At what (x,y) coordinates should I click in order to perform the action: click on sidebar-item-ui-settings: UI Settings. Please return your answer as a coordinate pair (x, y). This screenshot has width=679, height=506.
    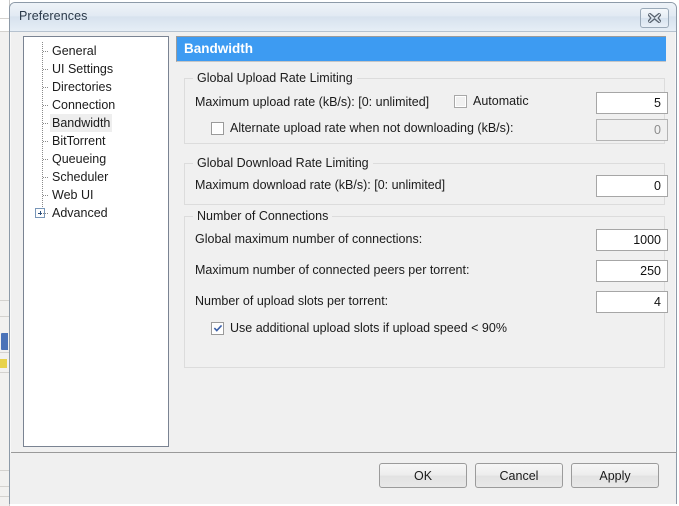
    Looking at the image, I should click on (96, 69).